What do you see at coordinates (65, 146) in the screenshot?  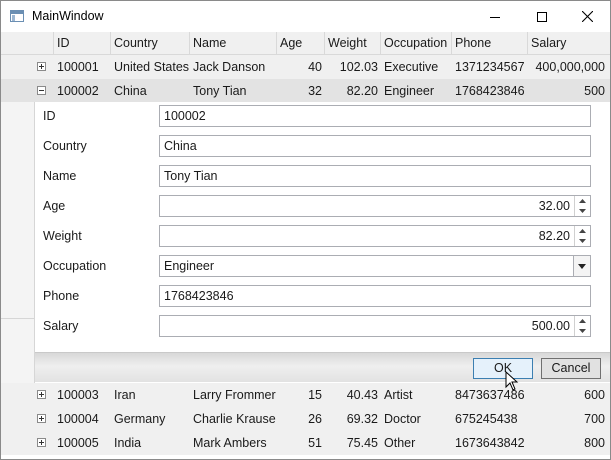 I see `field-label-country: Country` at bounding box center [65, 146].